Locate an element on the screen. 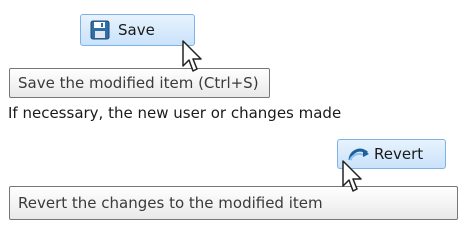 This screenshot has height=244, width=458. revert-tooltip: Revert the changes to the modified item is located at coordinates (233, 203).